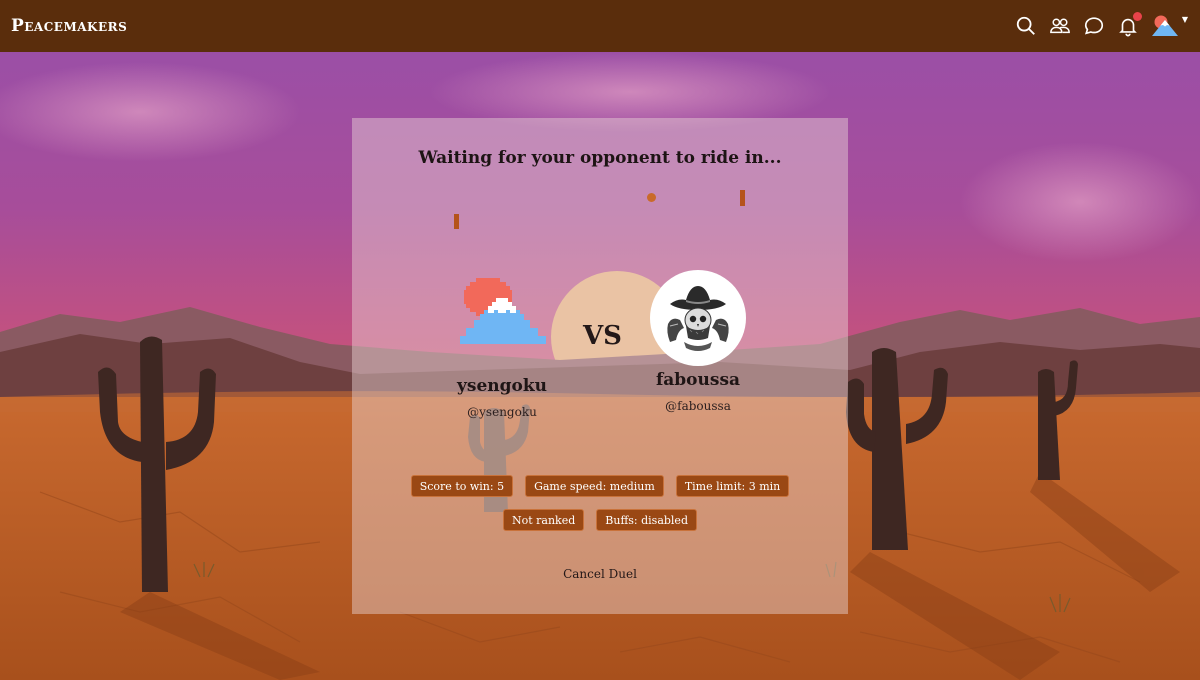 This screenshot has width=1200, height=680. I want to click on friends-icon, so click(1060, 26).